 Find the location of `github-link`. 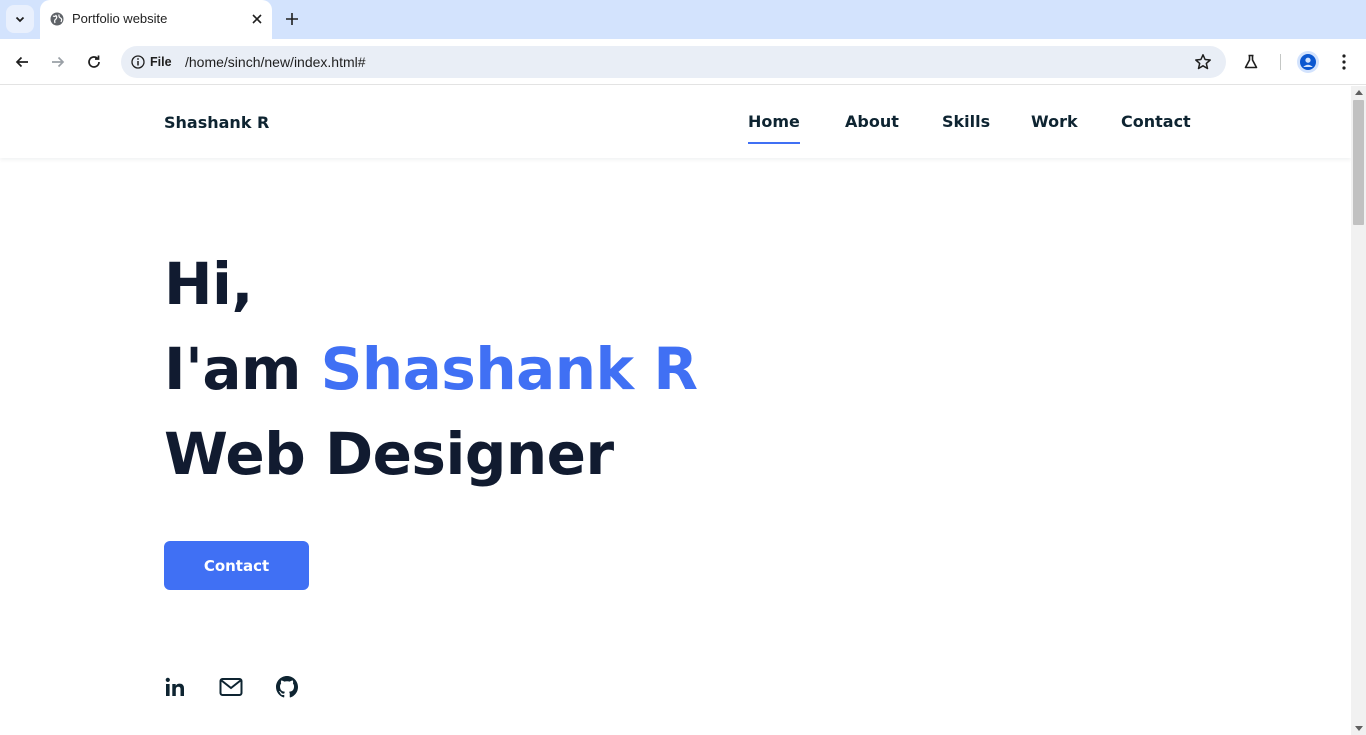

github-link is located at coordinates (287, 687).